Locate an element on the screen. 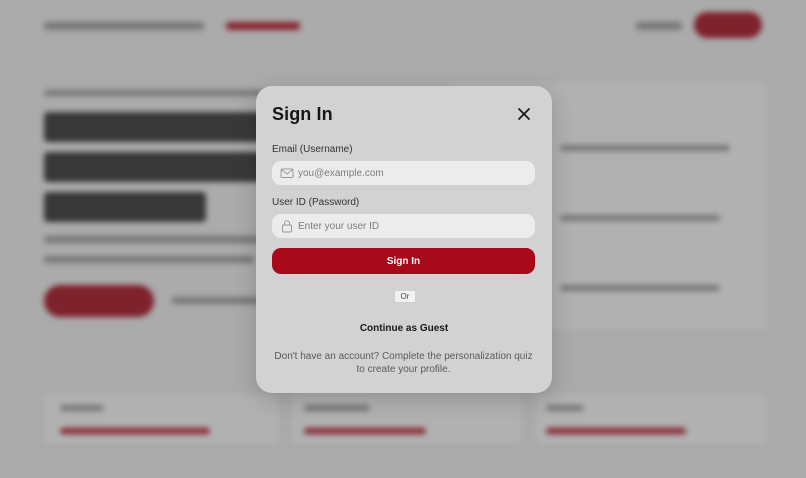 This screenshot has width=806, height=478. modal-title: Sign In is located at coordinates (302, 114).